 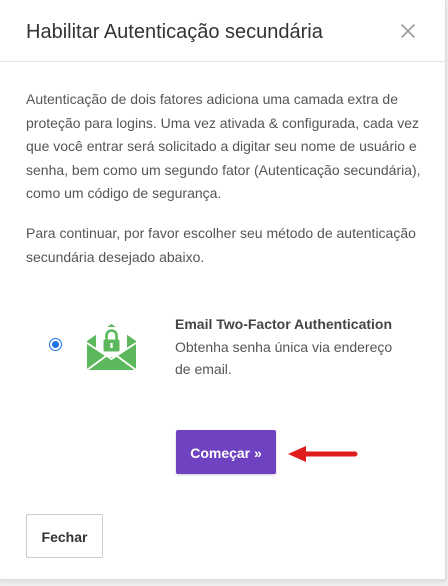 What do you see at coordinates (322, 454) in the screenshot?
I see `red-arrow-icon` at bounding box center [322, 454].